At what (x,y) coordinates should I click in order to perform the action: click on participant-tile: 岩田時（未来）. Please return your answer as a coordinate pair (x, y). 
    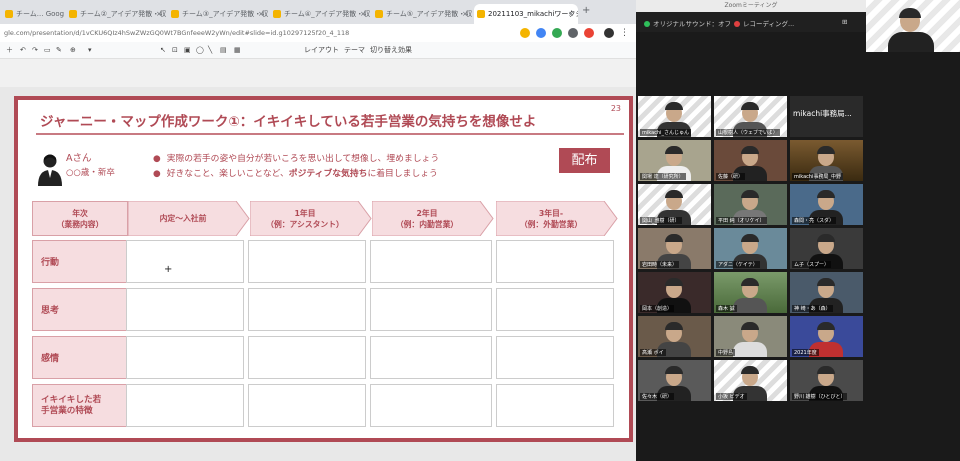
    Looking at the image, I should click on (674, 248).